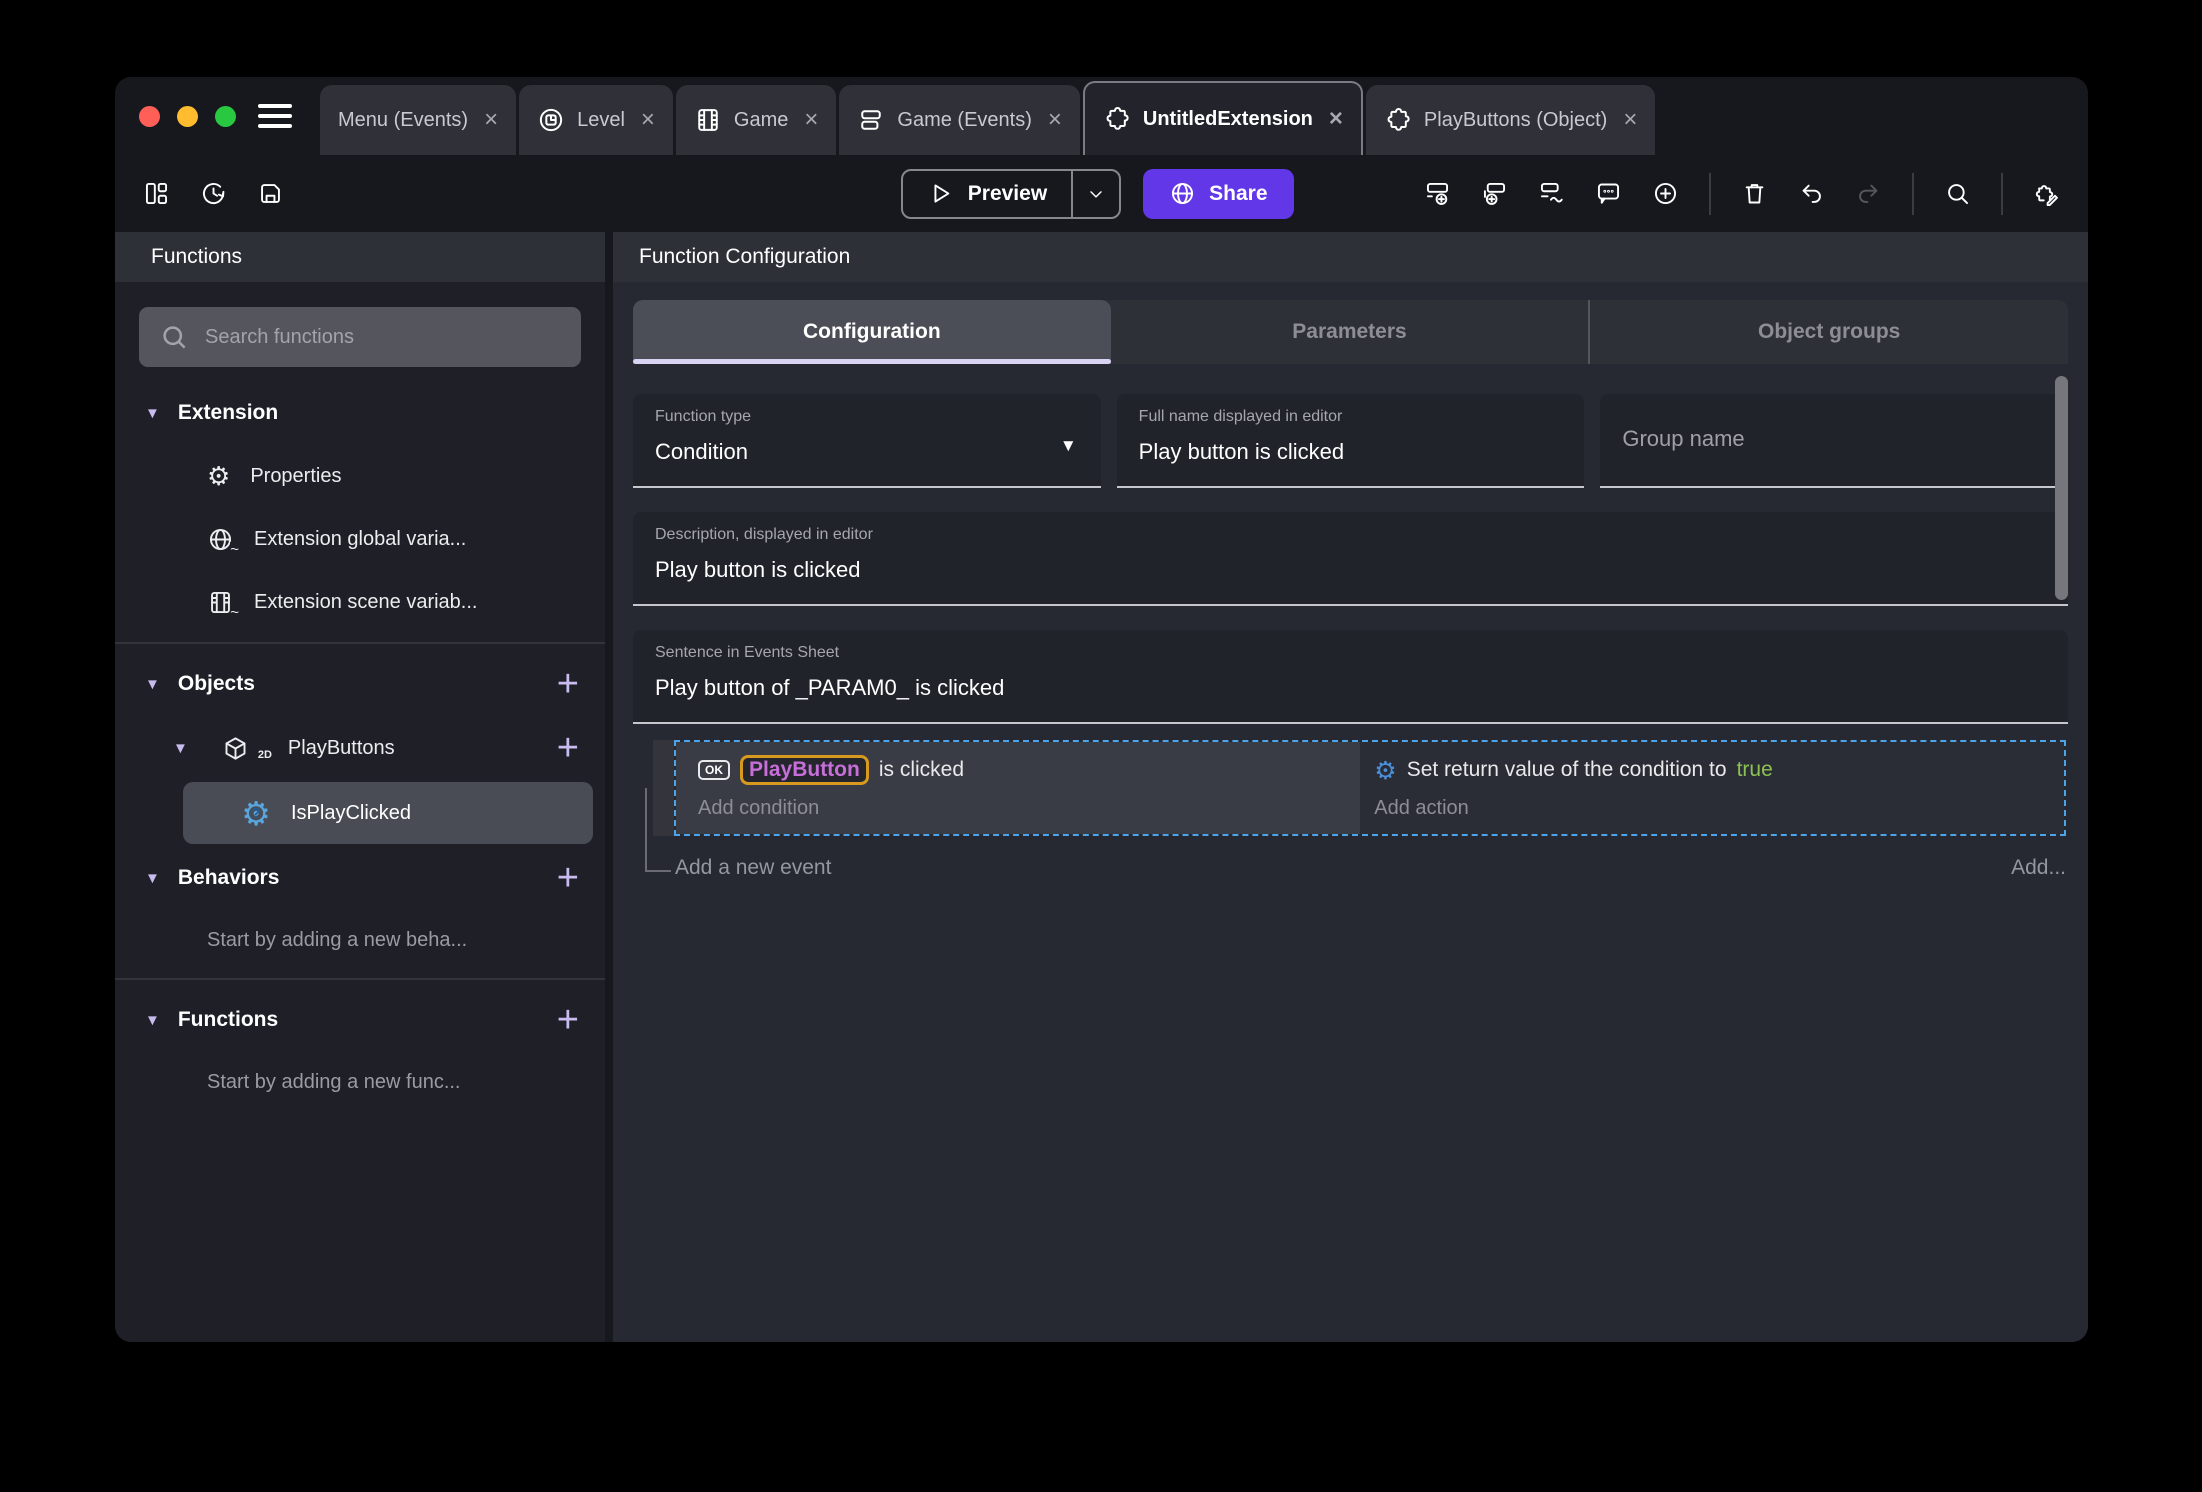  Describe the element at coordinates (1096, 194) in the screenshot. I see `preview-options-button` at that location.